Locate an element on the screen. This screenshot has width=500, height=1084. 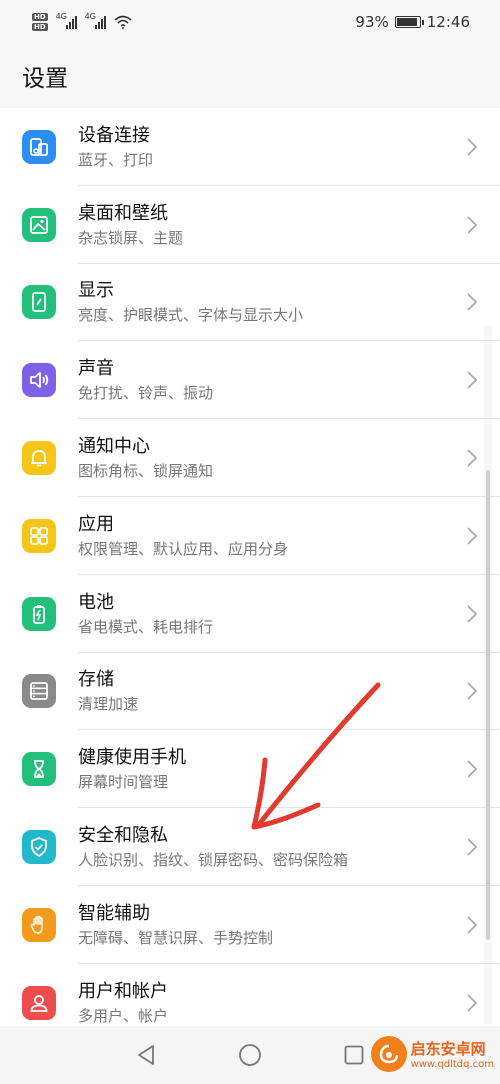
settings-item-title: 电池 is located at coordinates (96, 602).